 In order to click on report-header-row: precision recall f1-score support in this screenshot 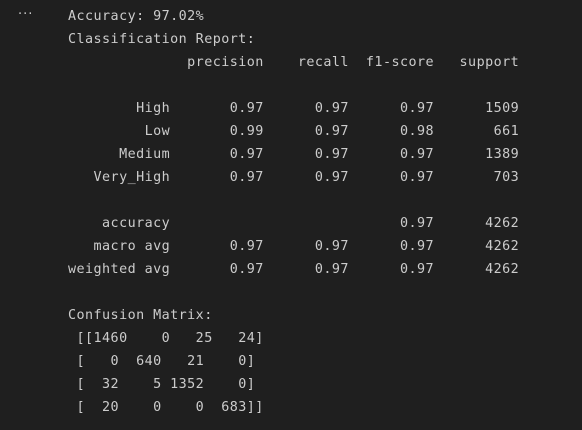, I will do `click(294, 62)`.